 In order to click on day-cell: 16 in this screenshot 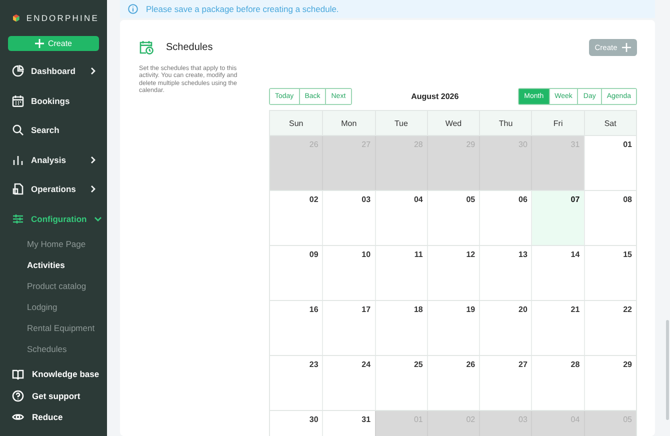, I will do `click(296, 328)`.